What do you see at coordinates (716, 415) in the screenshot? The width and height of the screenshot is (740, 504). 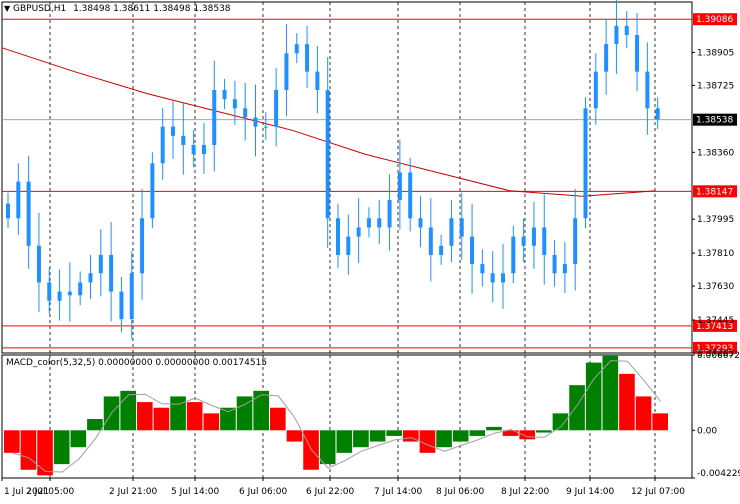 I see `macd-axis: 0.0066724 0.00 -0.004229` at bounding box center [716, 415].